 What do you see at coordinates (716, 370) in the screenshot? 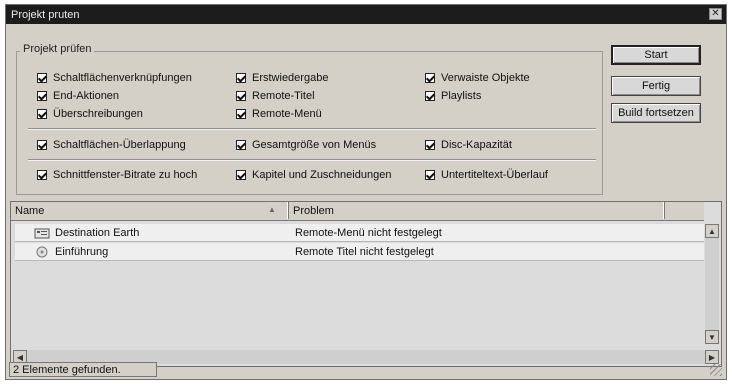
I see `resize-grip-icon` at bounding box center [716, 370].